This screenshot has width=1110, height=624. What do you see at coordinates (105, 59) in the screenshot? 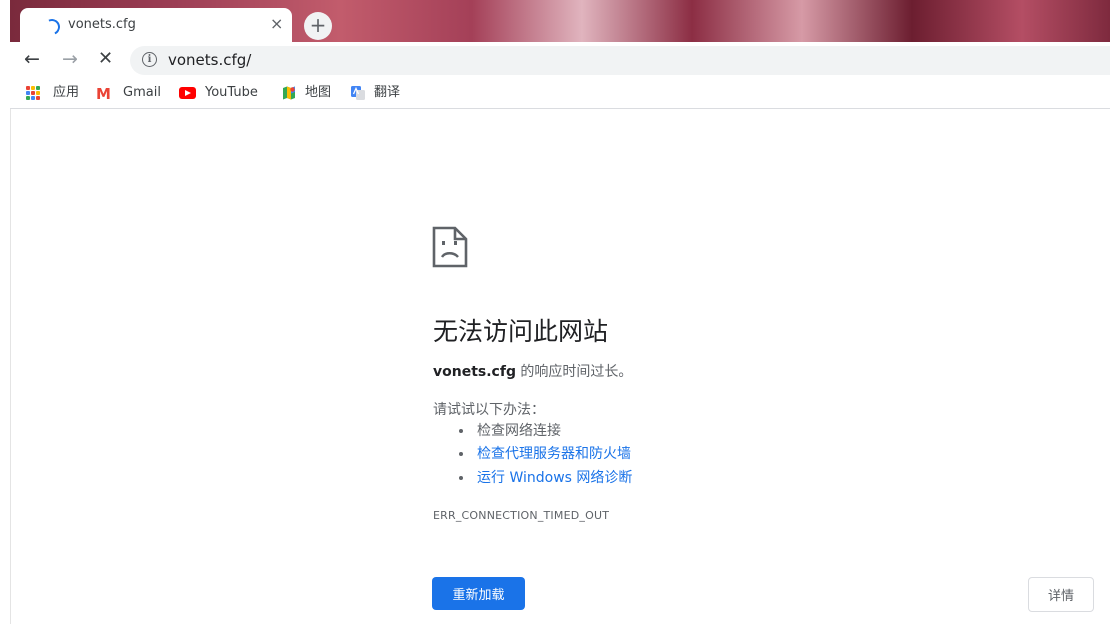
I see `stop-loading-icon: ✕` at bounding box center [105, 59].